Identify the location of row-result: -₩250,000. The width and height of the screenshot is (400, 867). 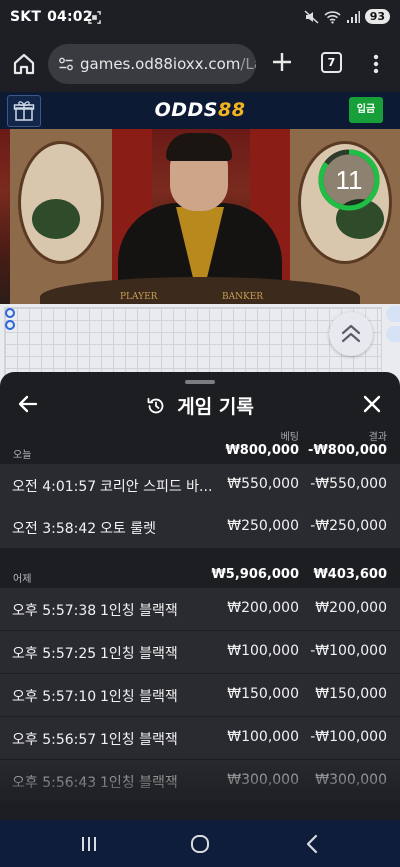
(348, 526).